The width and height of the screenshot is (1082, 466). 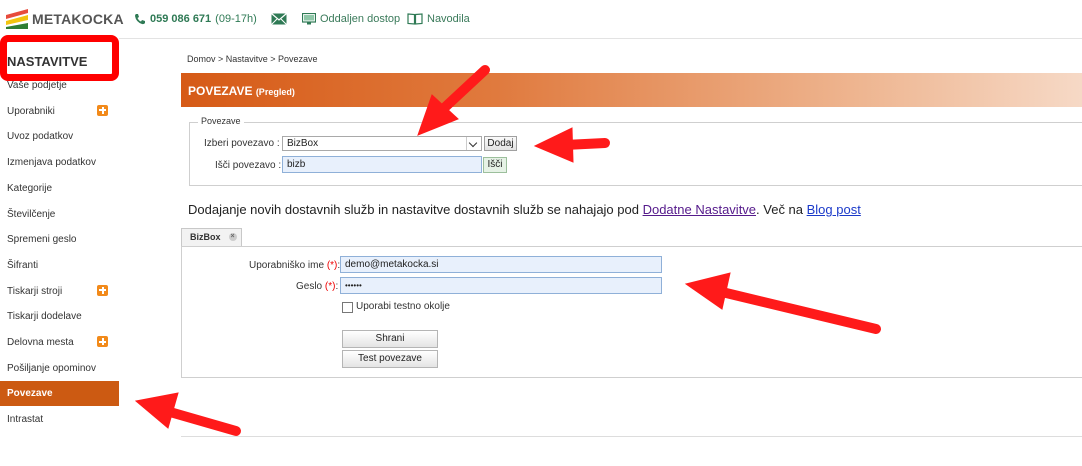 I want to click on page-title-text: POVEZAVE, so click(x=220, y=91).